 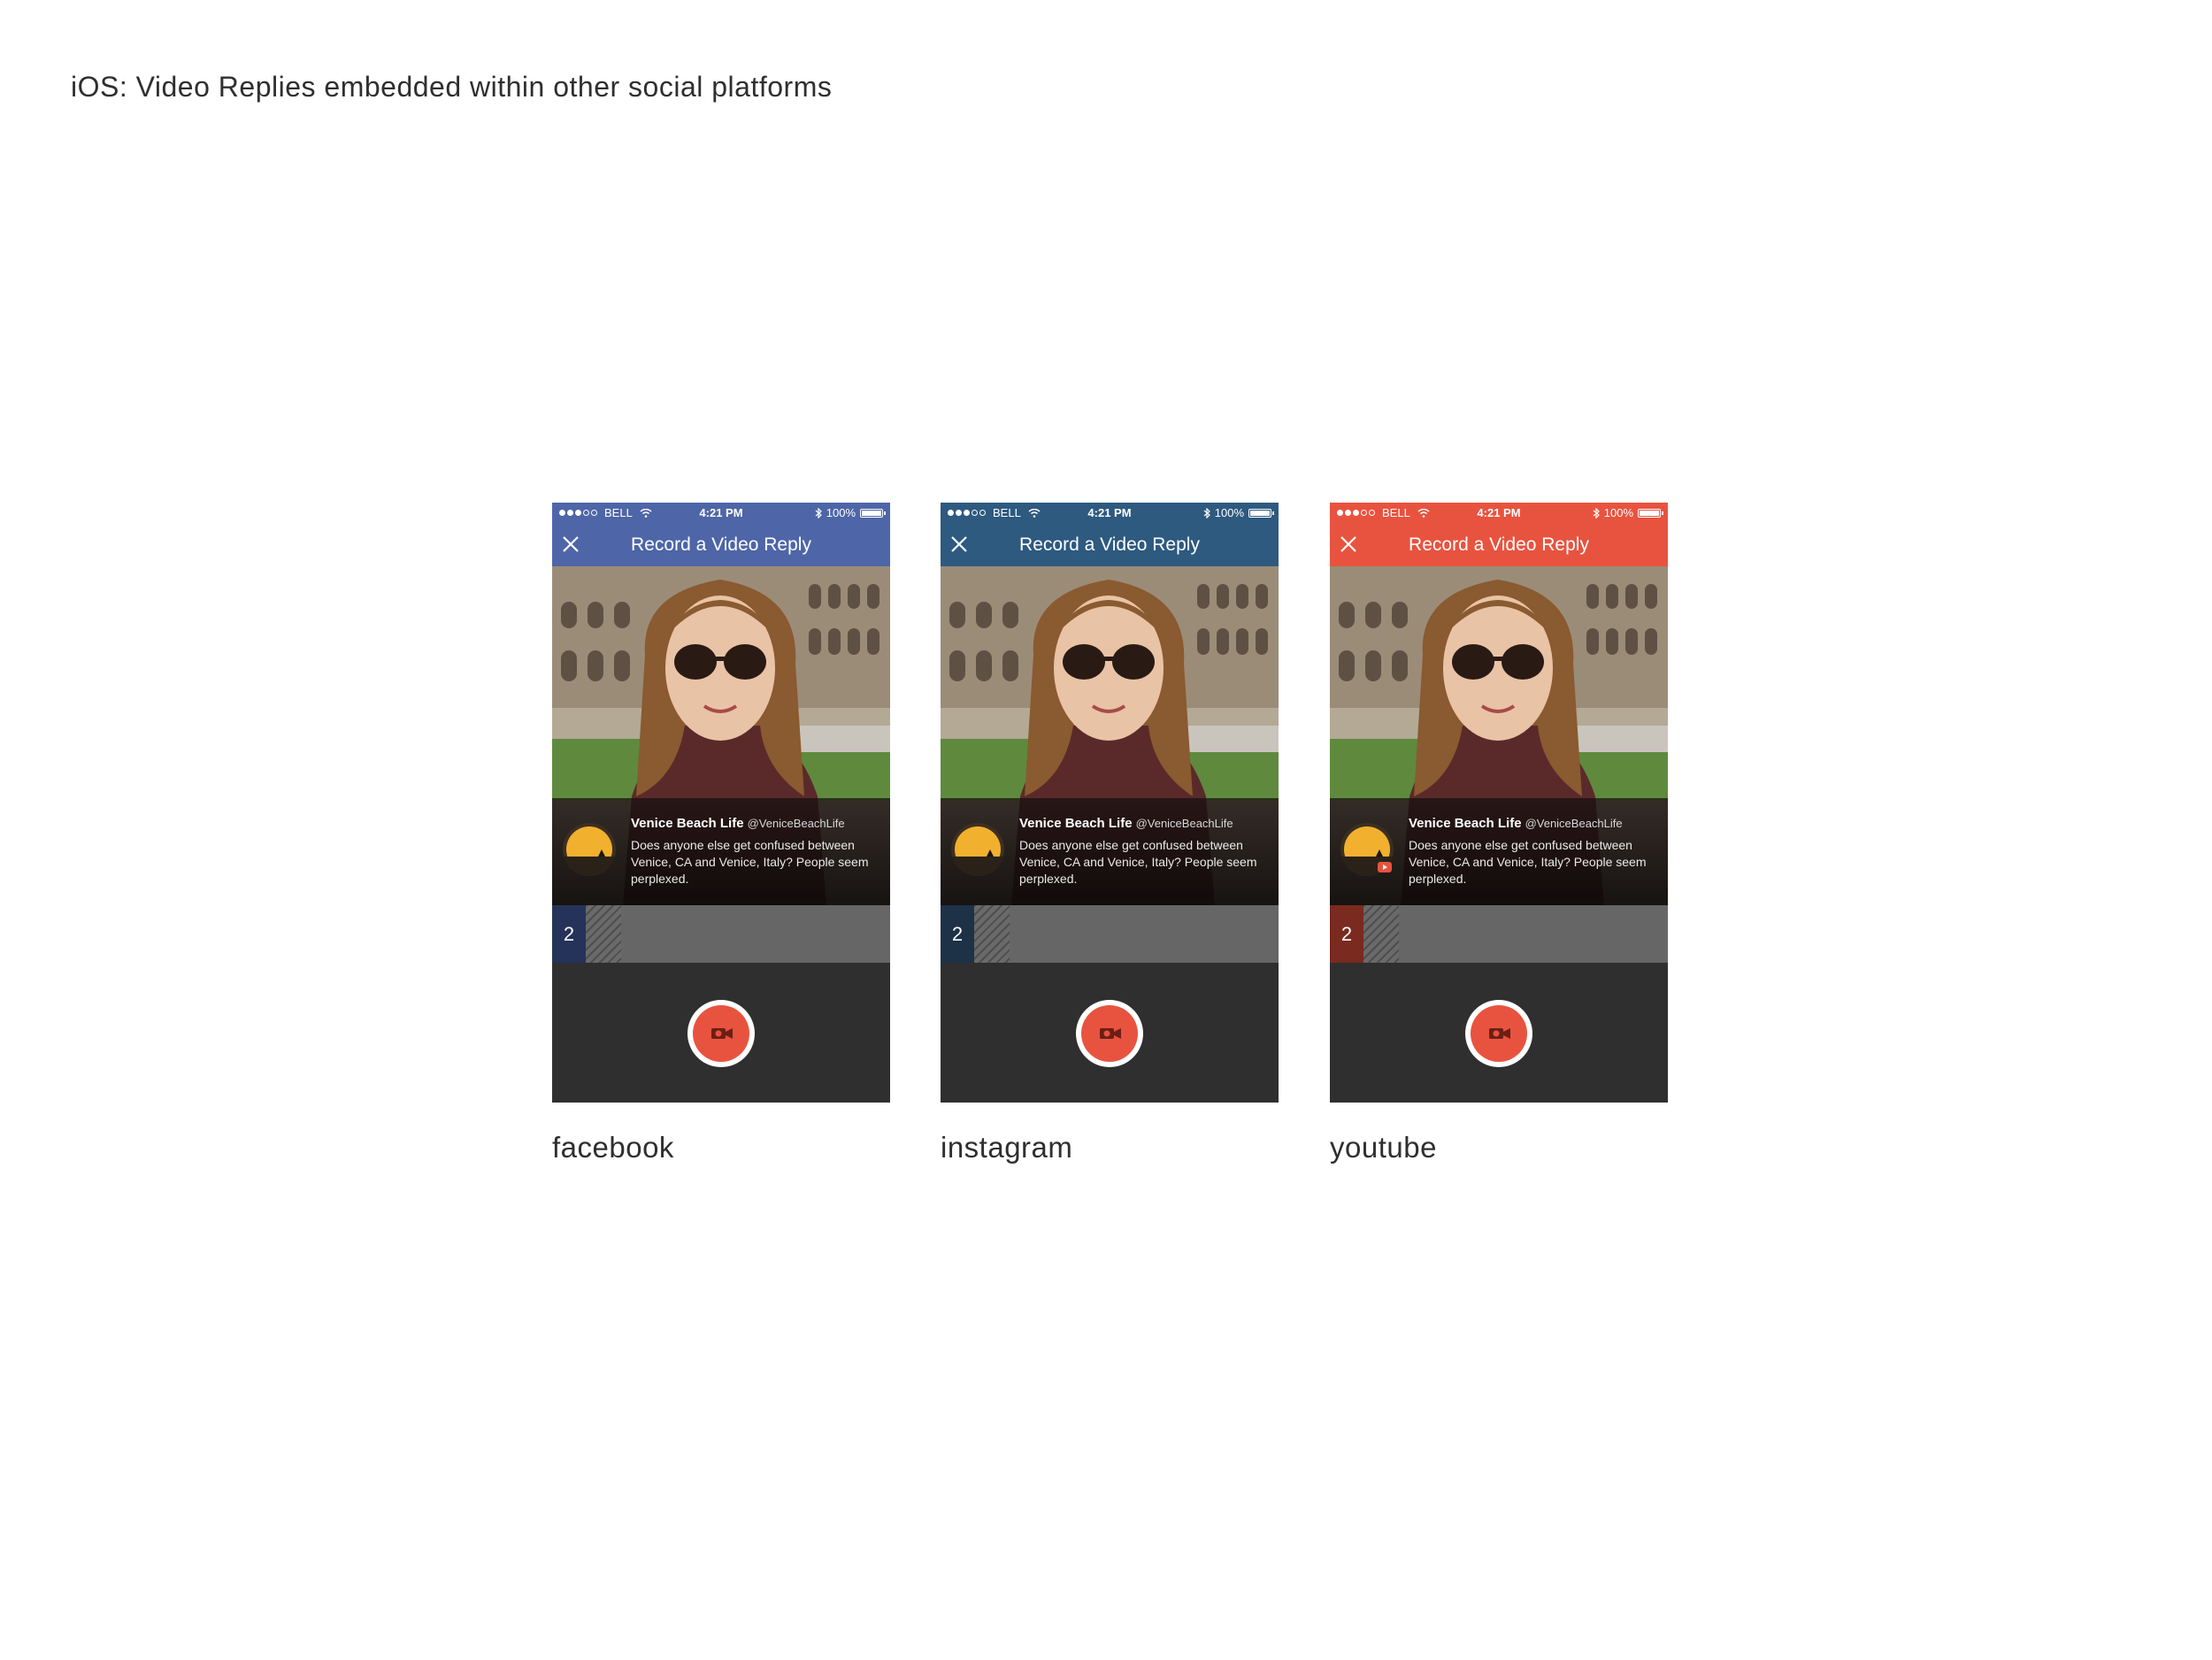 I want to click on platform-label-youtube: youtube, so click(x=1384, y=1147).